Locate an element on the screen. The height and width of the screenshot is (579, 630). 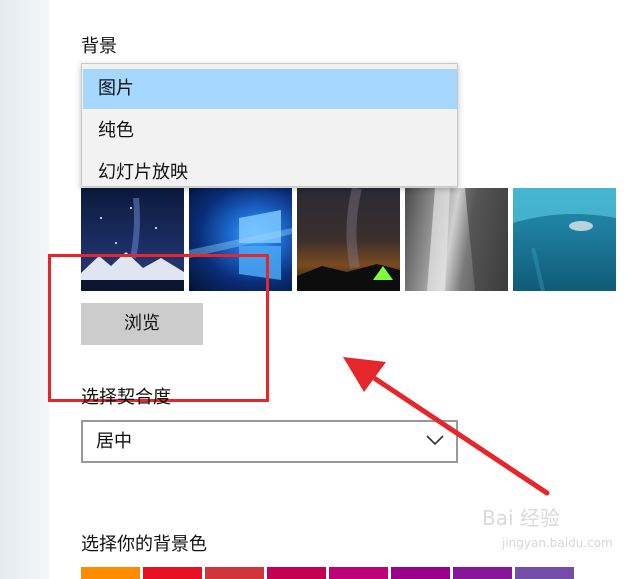
wallpaper-thumbnail-underwater is located at coordinates (564, 239).